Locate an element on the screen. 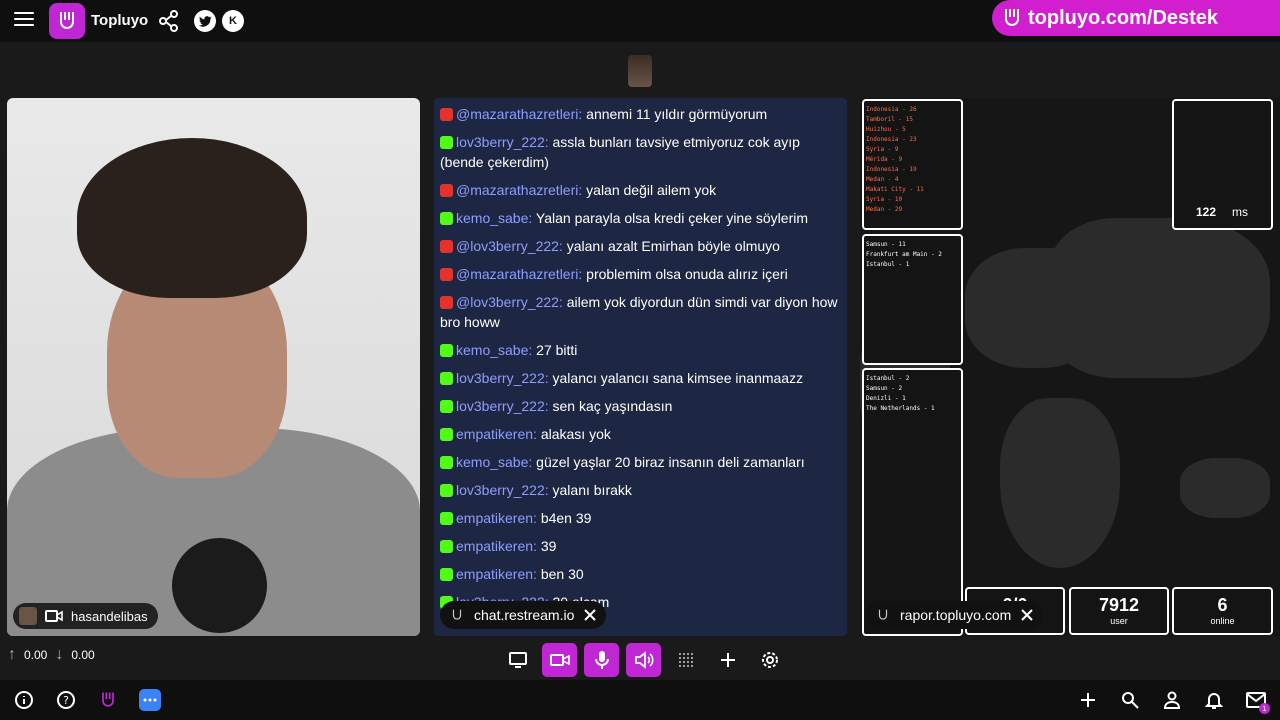 The image size is (1280, 720). chat-message: empatikeren: ben 30 is located at coordinates (640, 574).